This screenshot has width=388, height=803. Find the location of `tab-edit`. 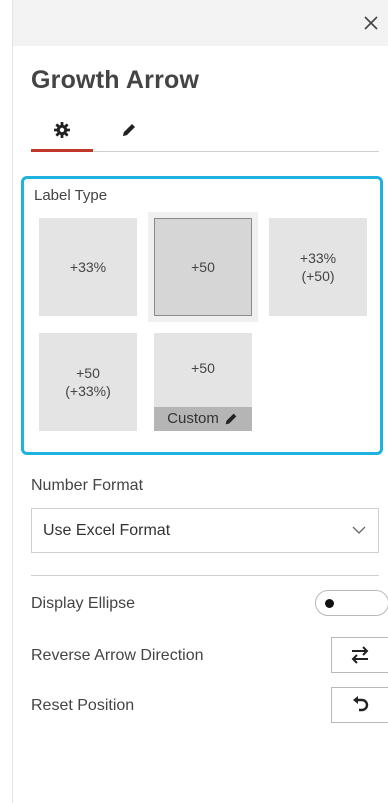

tab-edit is located at coordinates (129, 130).